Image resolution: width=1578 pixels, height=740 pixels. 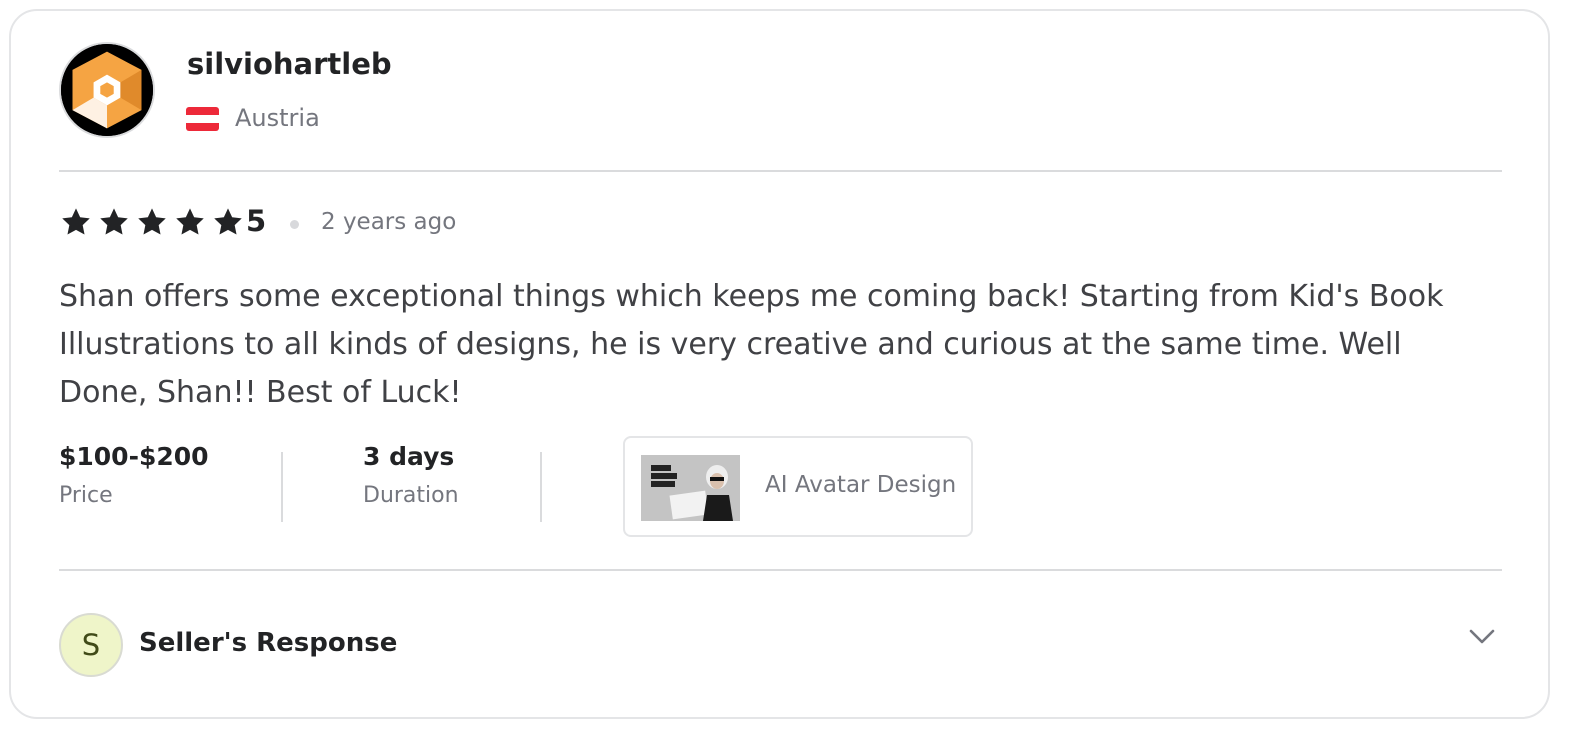 I want to click on chevron-down-icon, so click(x=1482, y=637).